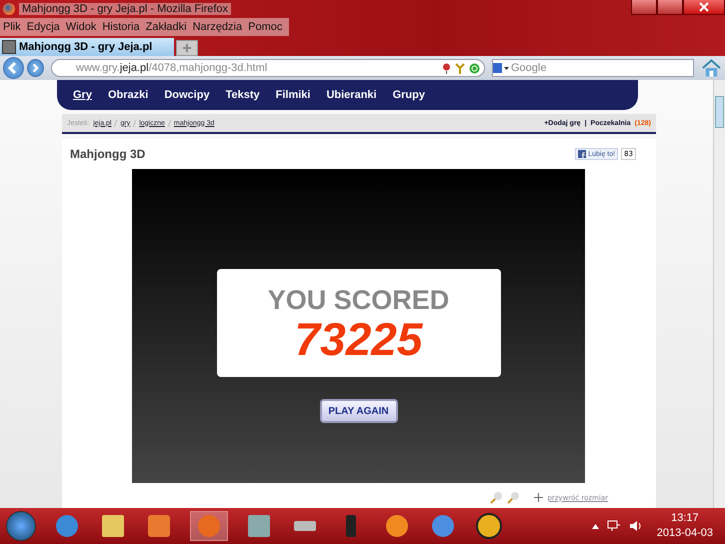 The width and height of the screenshot is (725, 544). I want to click on close-icon, so click(704, 7).